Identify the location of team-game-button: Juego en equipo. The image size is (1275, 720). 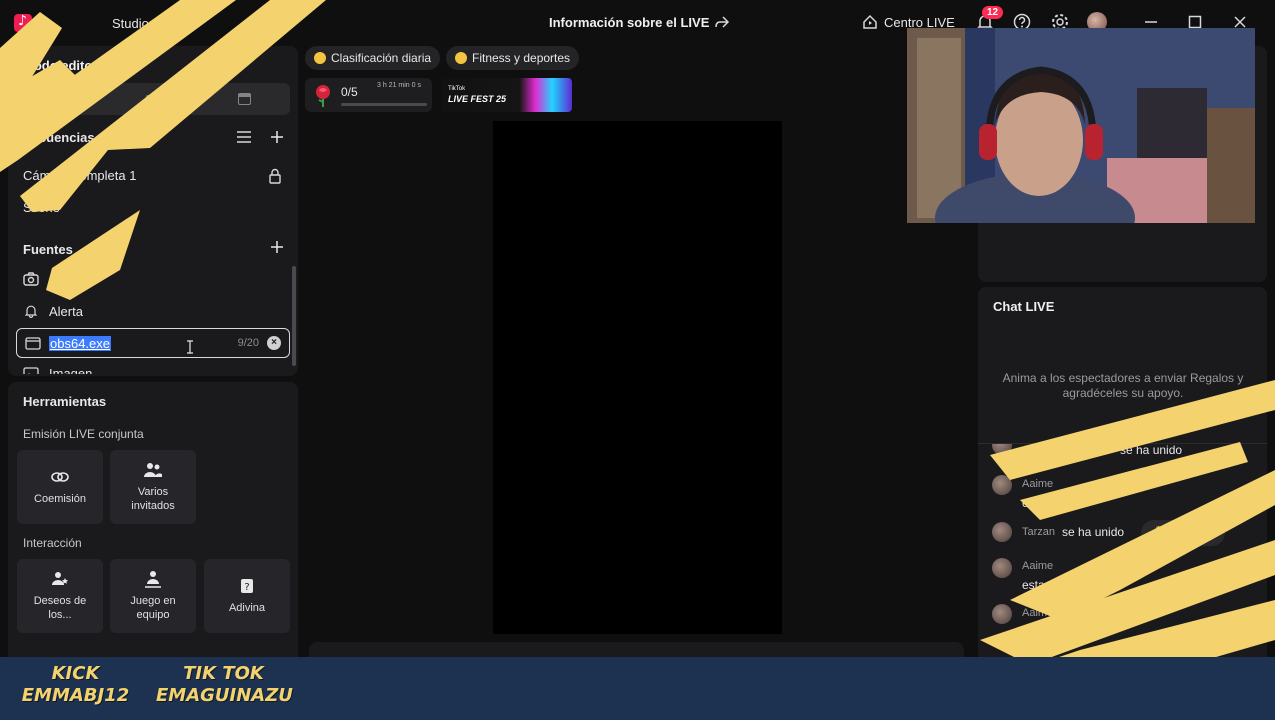
(153, 596).